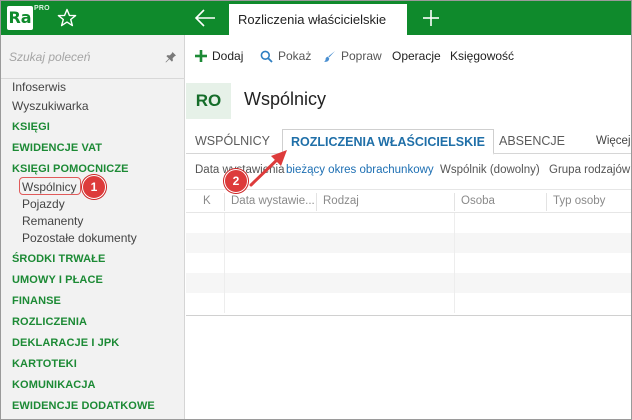 The width and height of the screenshot is (632, 420). Describe the element at coordinates (83, 406) in the screenshot. I see `sidebar-item-ewidencje-dodatkowe: EWIDENCJE DODATKOWE` at that location.